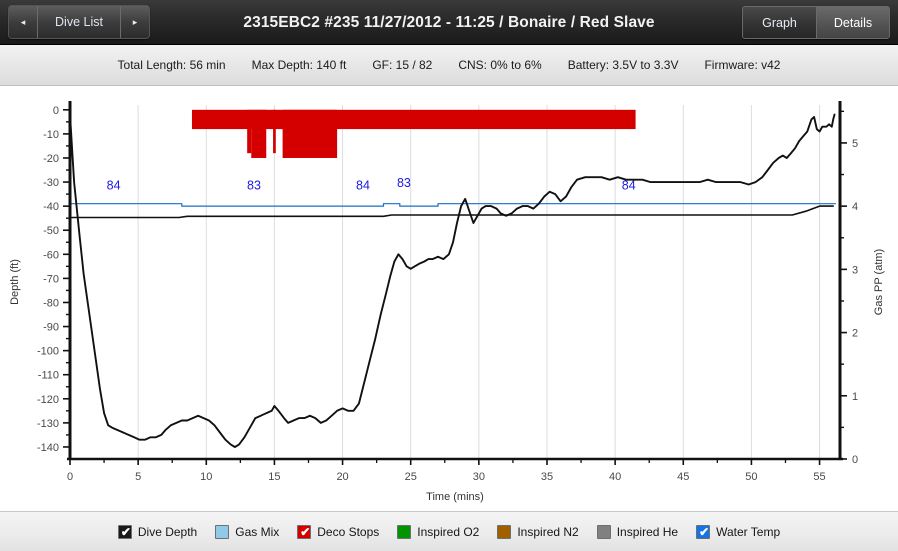 The image size is (898, 551). I want to click on x-tick-label: 40, so click(615, 477).